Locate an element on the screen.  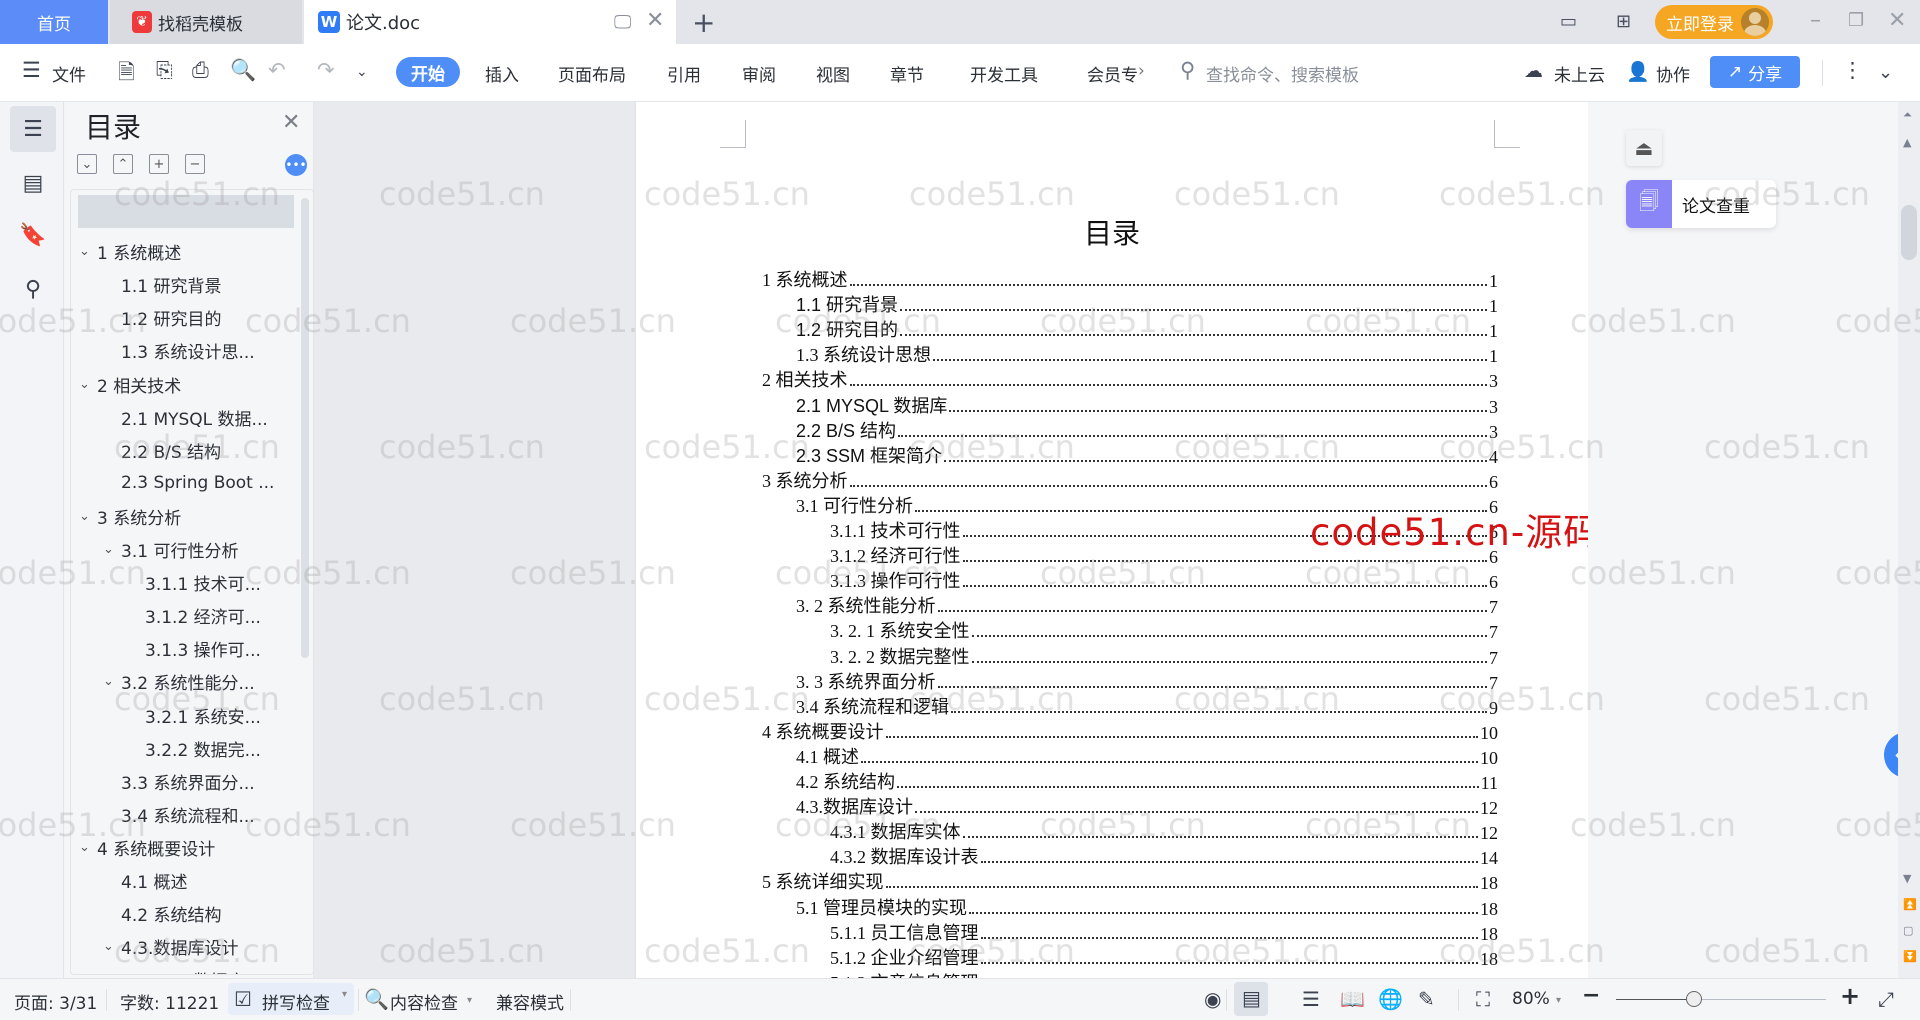
menu-start: 开始 is located at coordinates (428, 72).